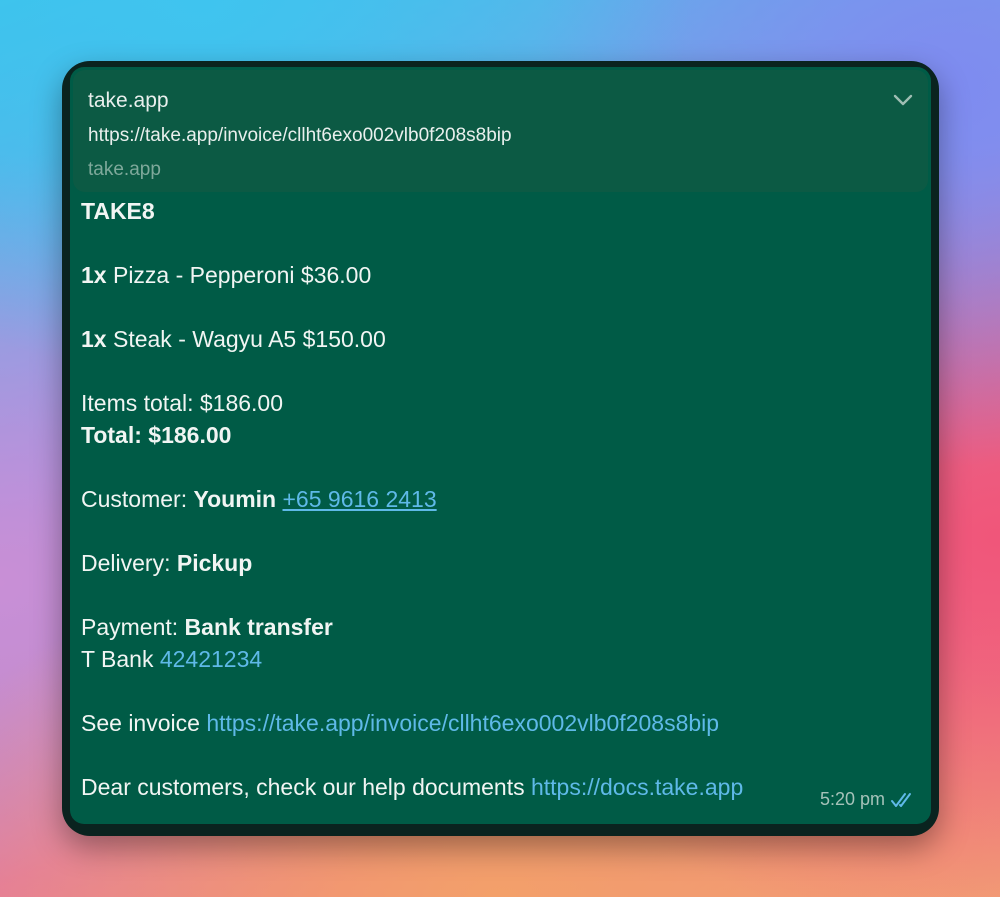 The height and width of the screenshot is (897, 1000). What do you see at coordinates (499, 275) in the screenshot?
I see `order-item: 1x Pizza - Pepperoni $36.00` at bounding box center [499, 275].